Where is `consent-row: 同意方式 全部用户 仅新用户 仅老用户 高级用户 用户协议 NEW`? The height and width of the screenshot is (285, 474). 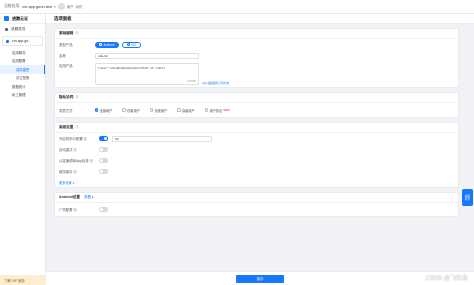
consent-row: 同意方式 全部用户 仅新用户 仅老用户 高级用户 用户协议 NEW is located at coordinates (256, 110).